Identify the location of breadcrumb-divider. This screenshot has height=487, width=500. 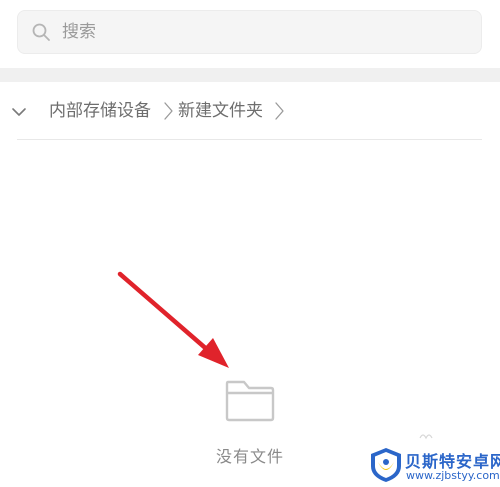
(249, 139).